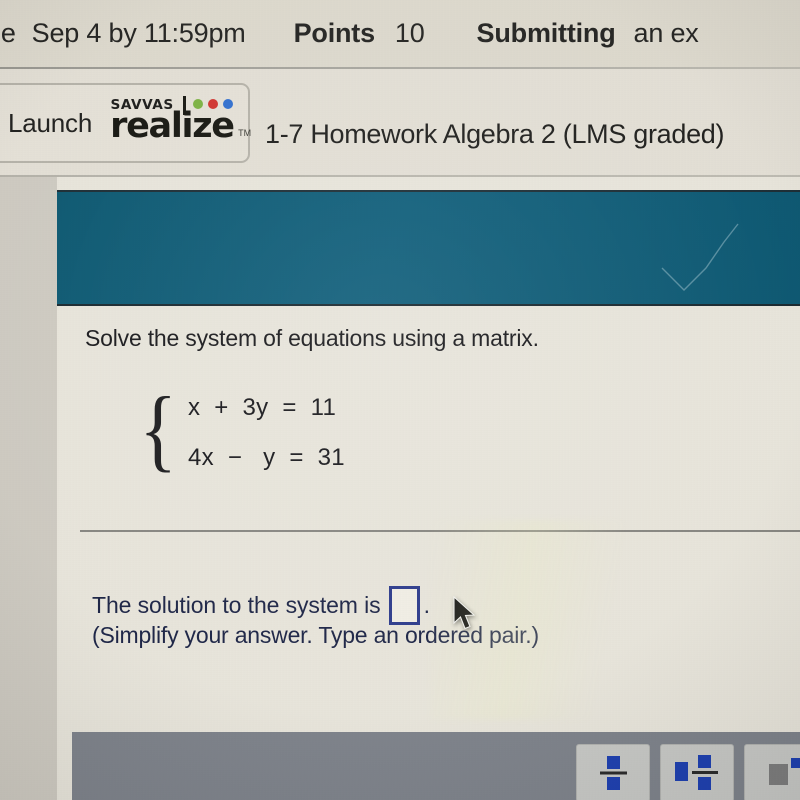 The image size is (800, 800). I want to click on points-value: 10, so click(409, 33).